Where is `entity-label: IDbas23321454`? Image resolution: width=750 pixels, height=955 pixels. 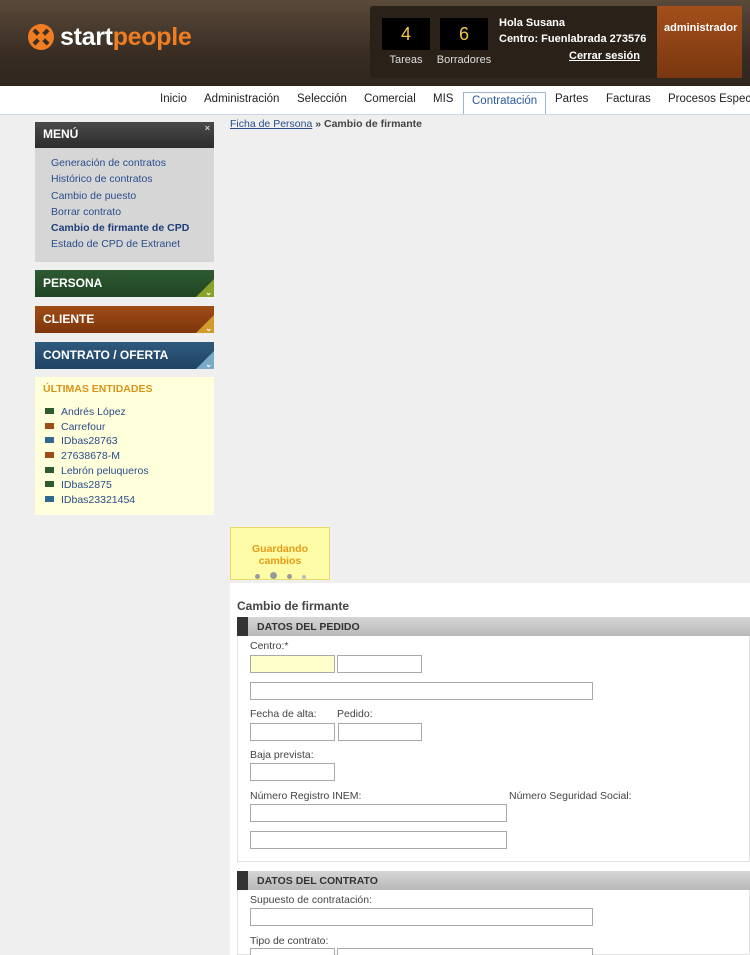 entity-label: IDbas23321454 is located at coordinates (98, 500).